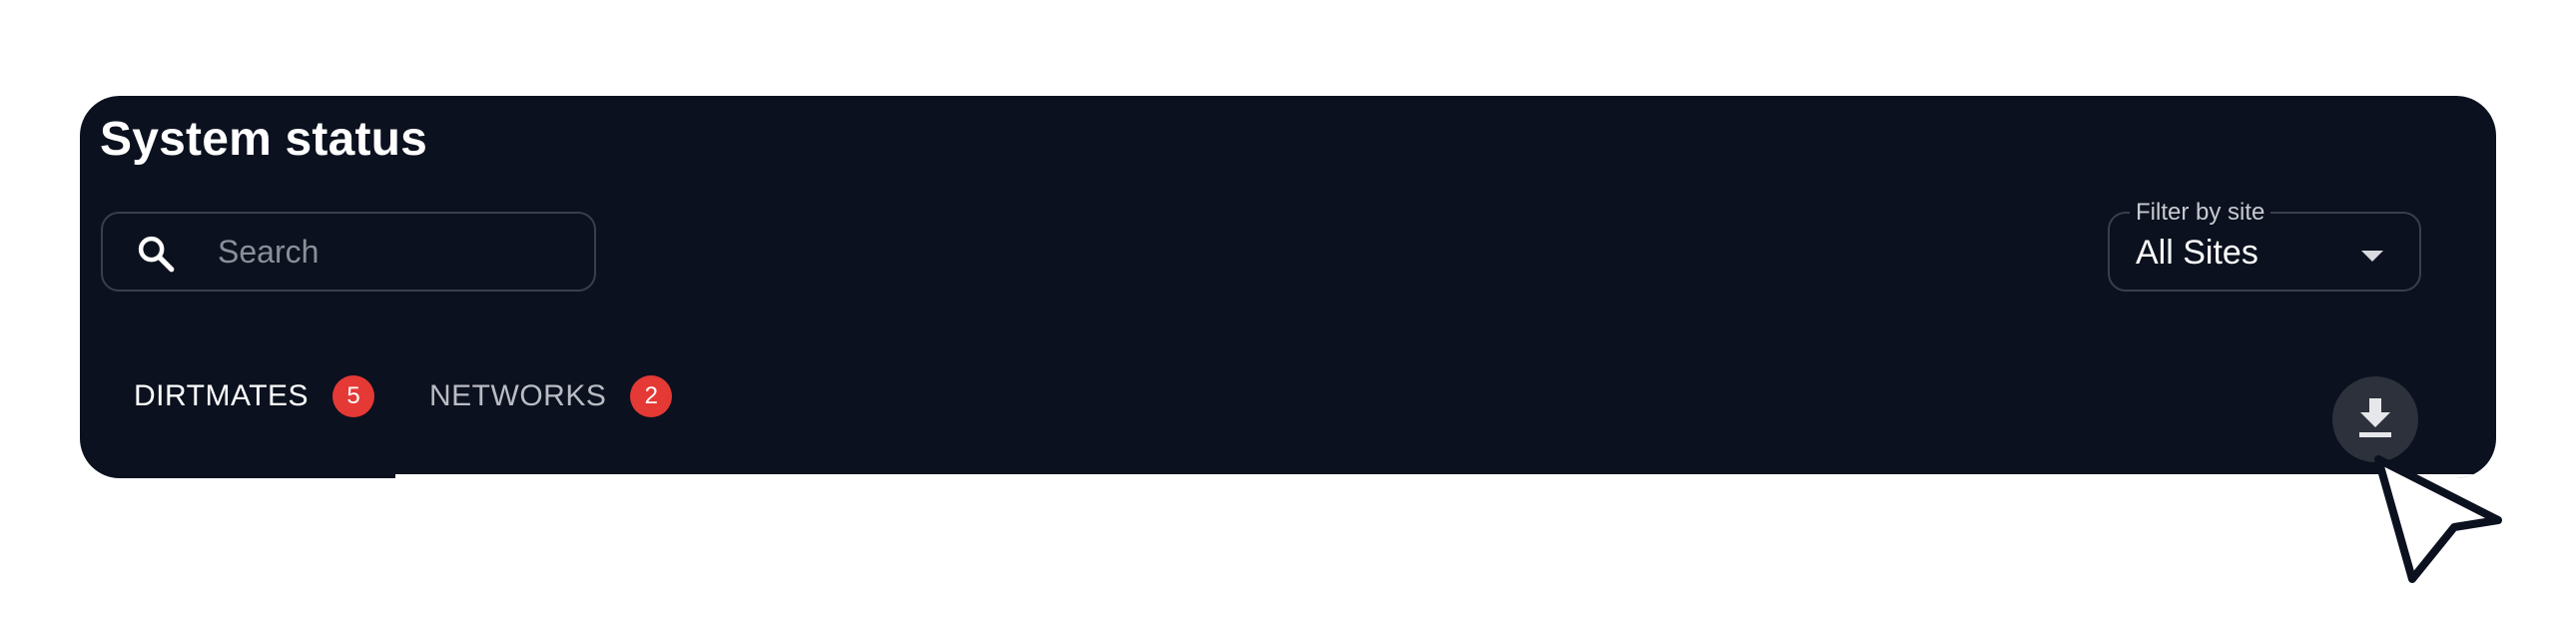 The height and width of the screenshot is (619, 2576). I want to click on count-badge: 5, so click(353, 396).